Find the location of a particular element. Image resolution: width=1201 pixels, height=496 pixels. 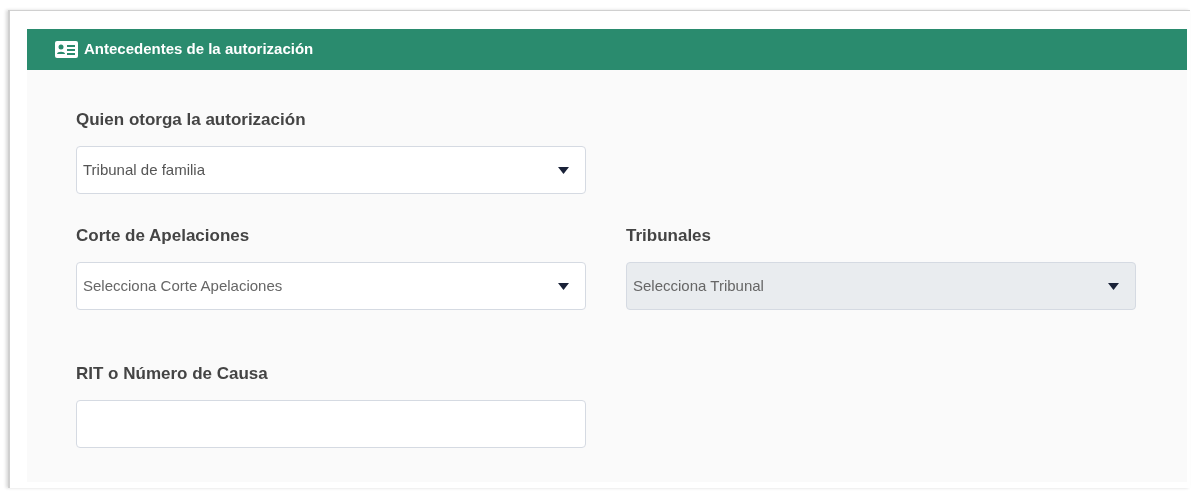

input-field is located at coordinates (331, 424).